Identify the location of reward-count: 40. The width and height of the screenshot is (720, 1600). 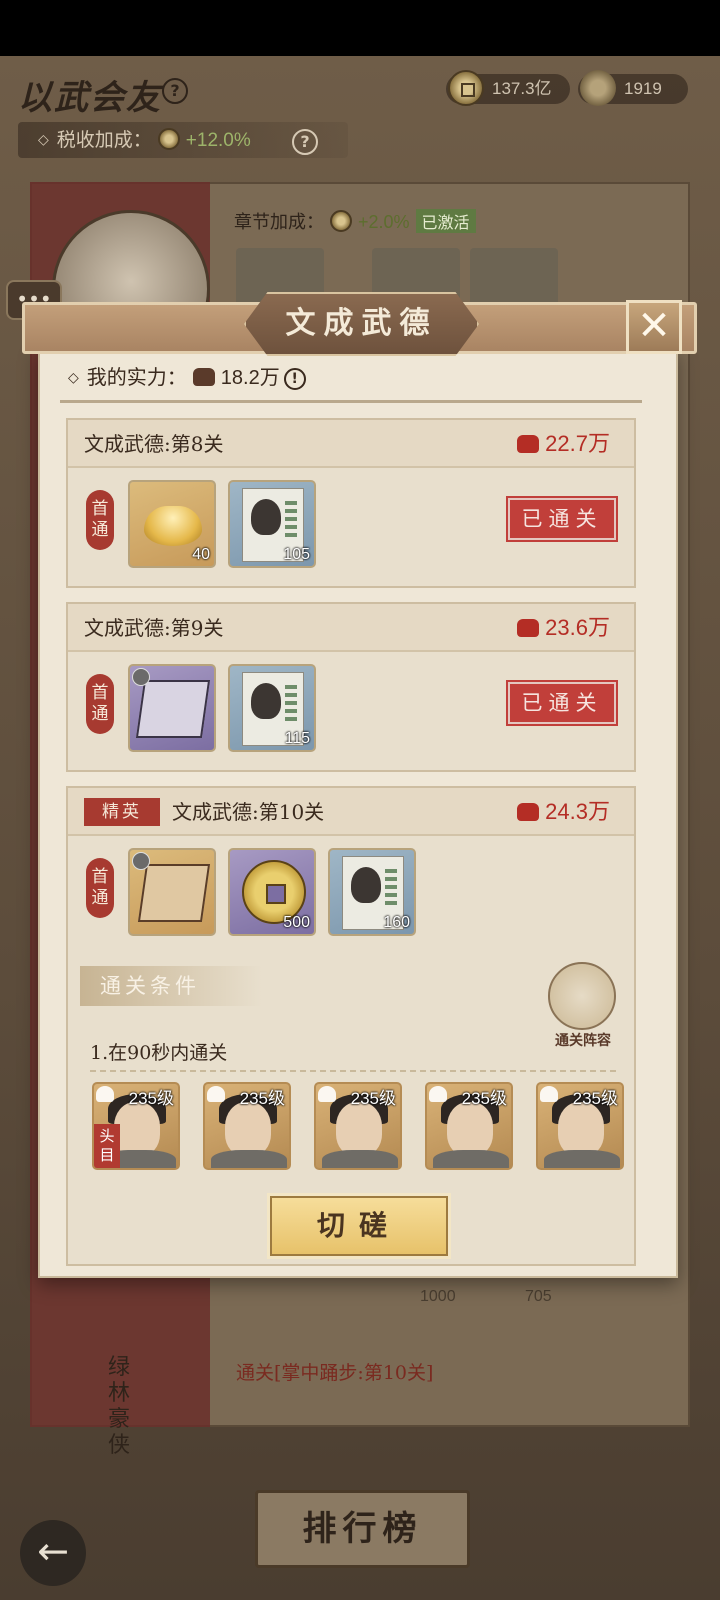
(201, 554).